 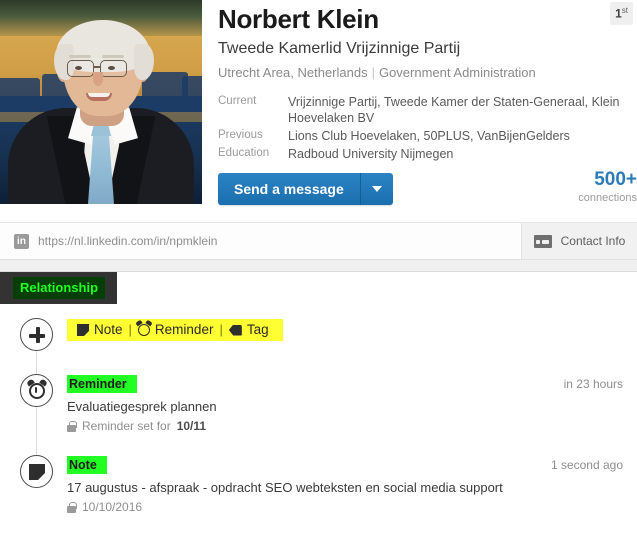 I want to click on add-icon, so click(x=36, y=334).